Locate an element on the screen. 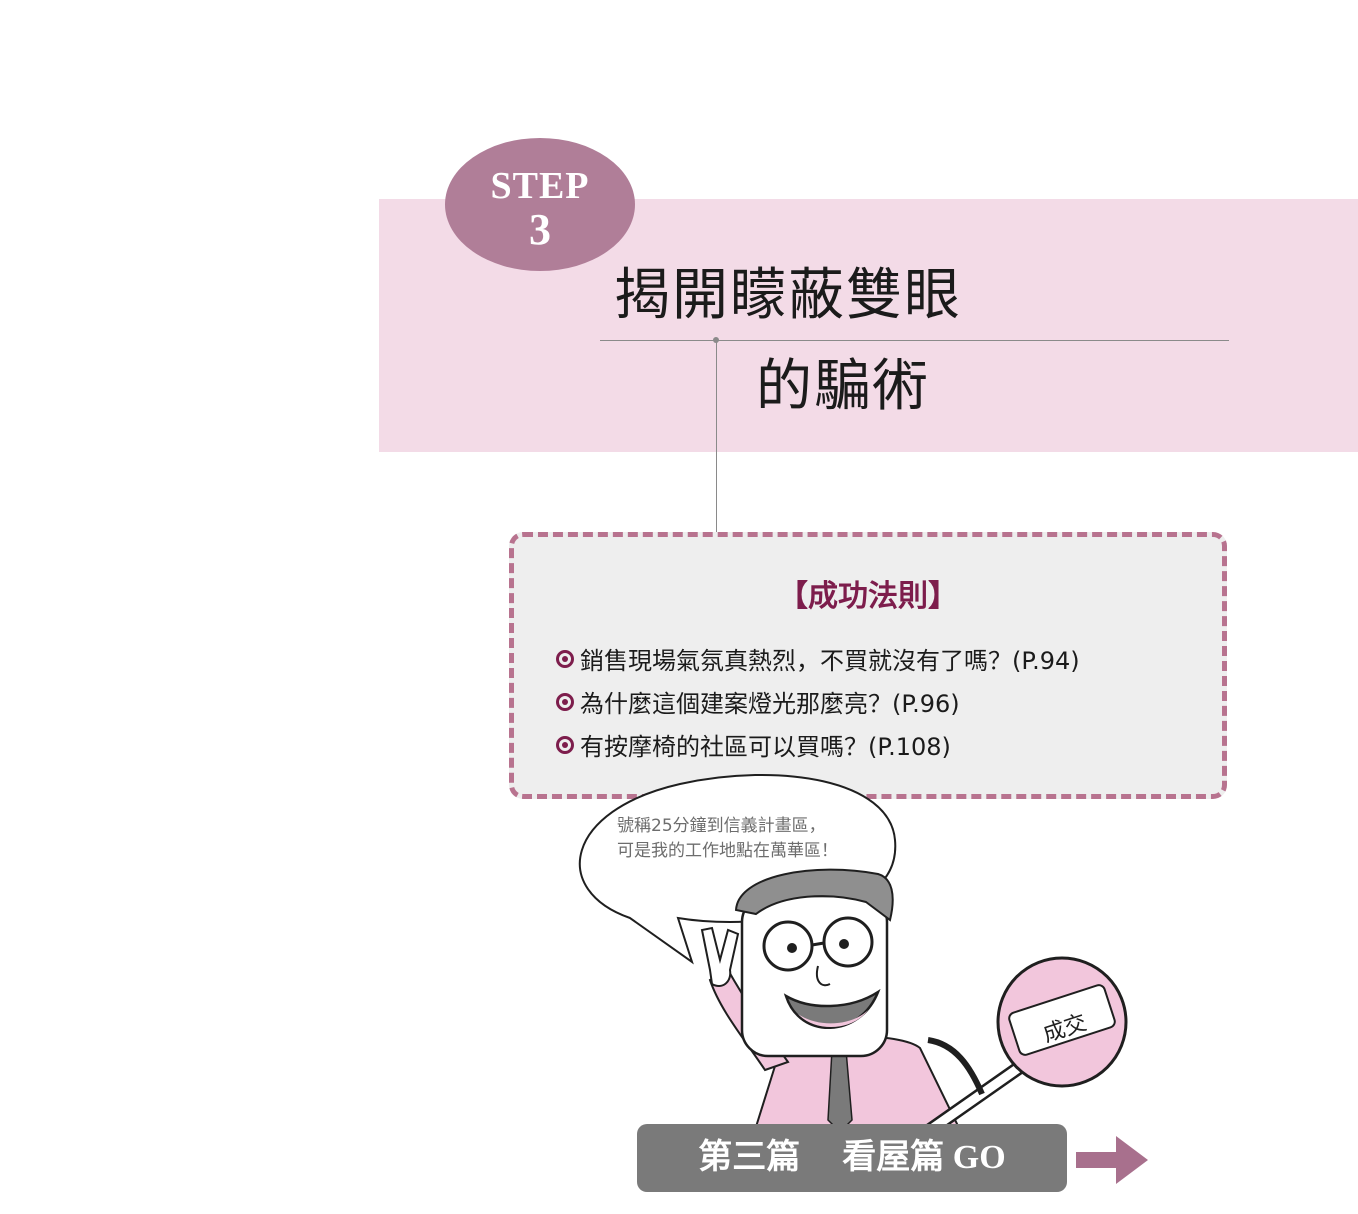 This screenshot has width=1358, height=1214. next-section-button: 第三篇 看屋篇 GO is located at coordinates (852, 1158).